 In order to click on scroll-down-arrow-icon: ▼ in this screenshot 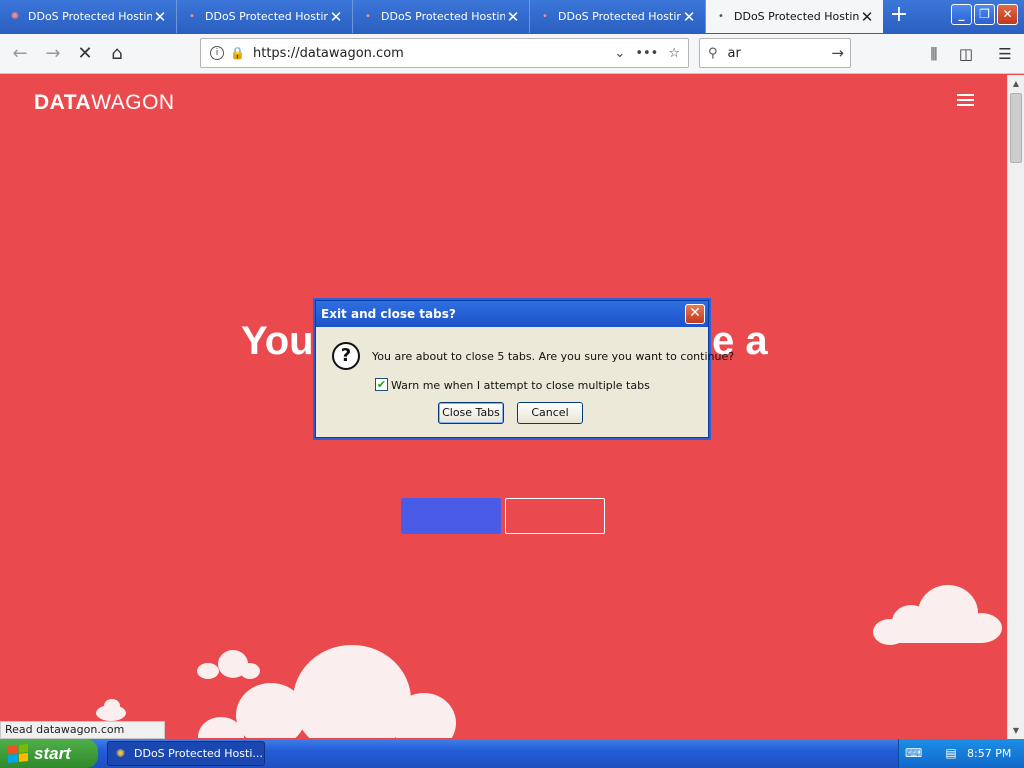, I will do `click(1016, 730)`.